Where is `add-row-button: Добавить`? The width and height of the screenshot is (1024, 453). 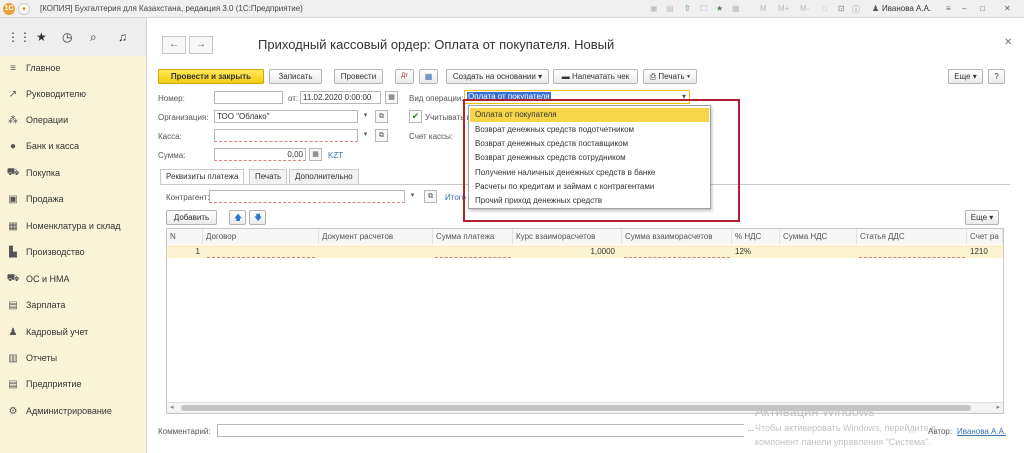
add-row-button: Добавить is located at coordinates (191, 217).